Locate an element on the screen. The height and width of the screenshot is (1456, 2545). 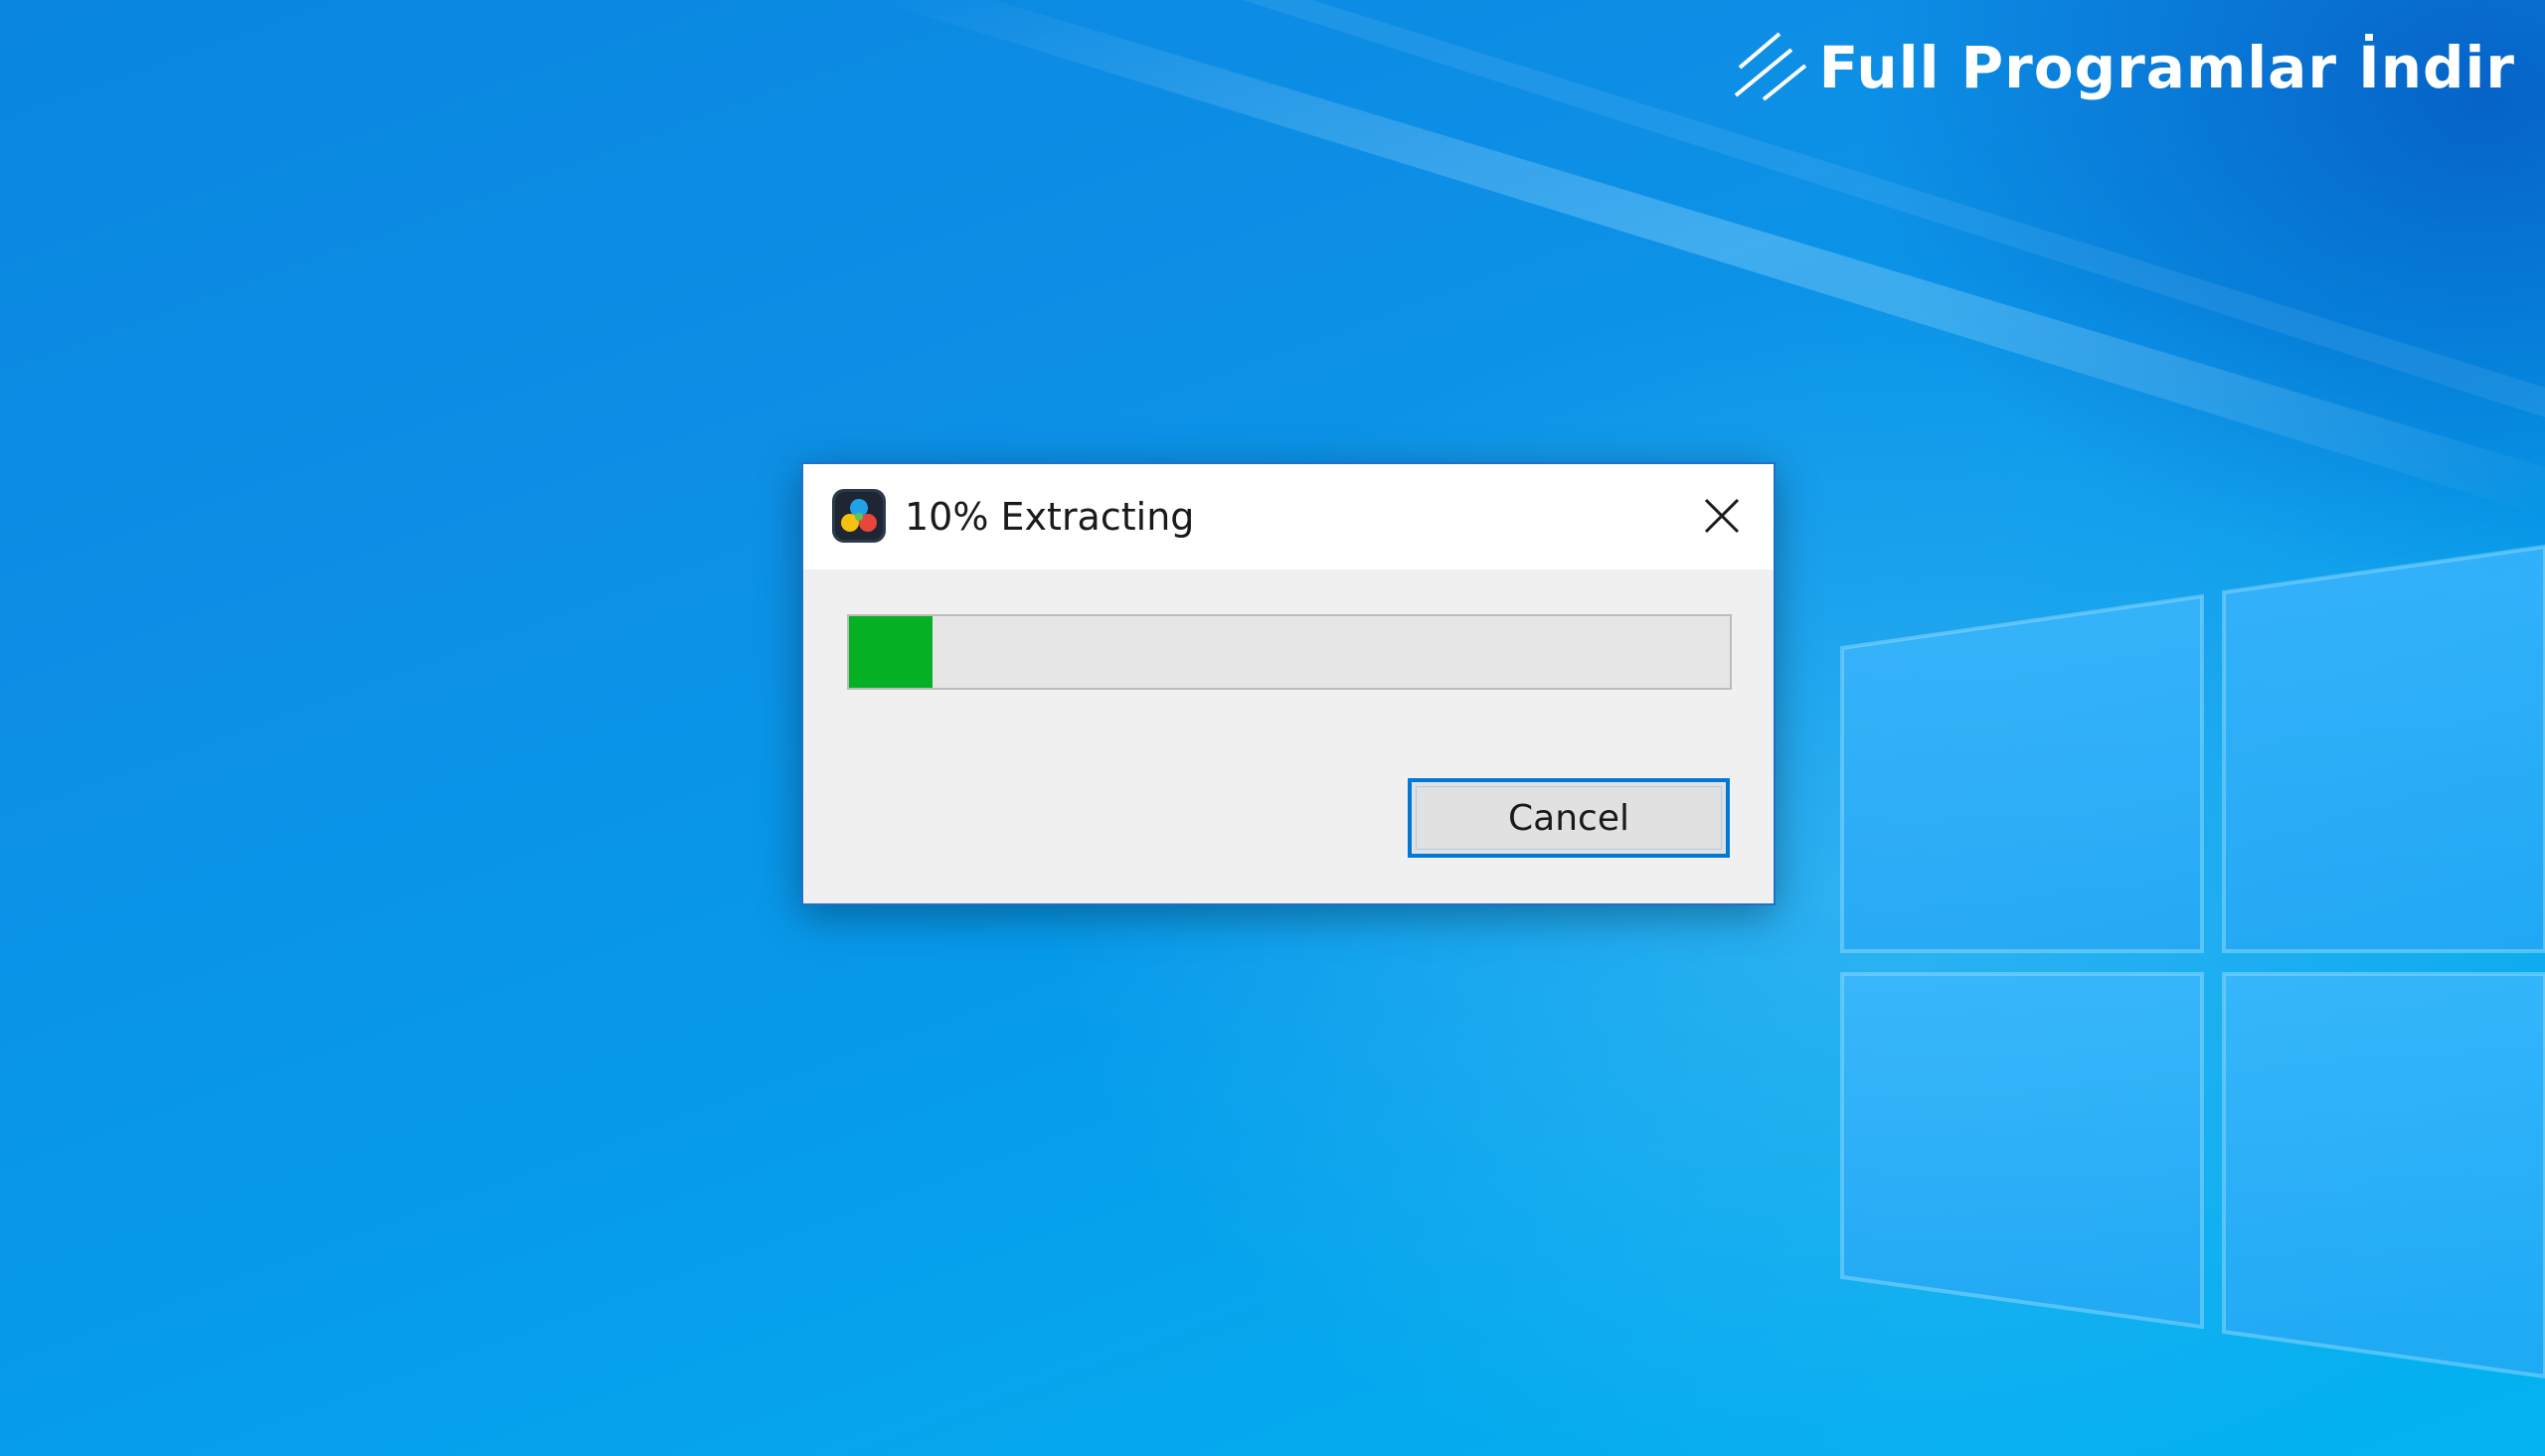
extract-progress-dialog: 10% Extracting Cancel is located at coordinates (1288, 683).